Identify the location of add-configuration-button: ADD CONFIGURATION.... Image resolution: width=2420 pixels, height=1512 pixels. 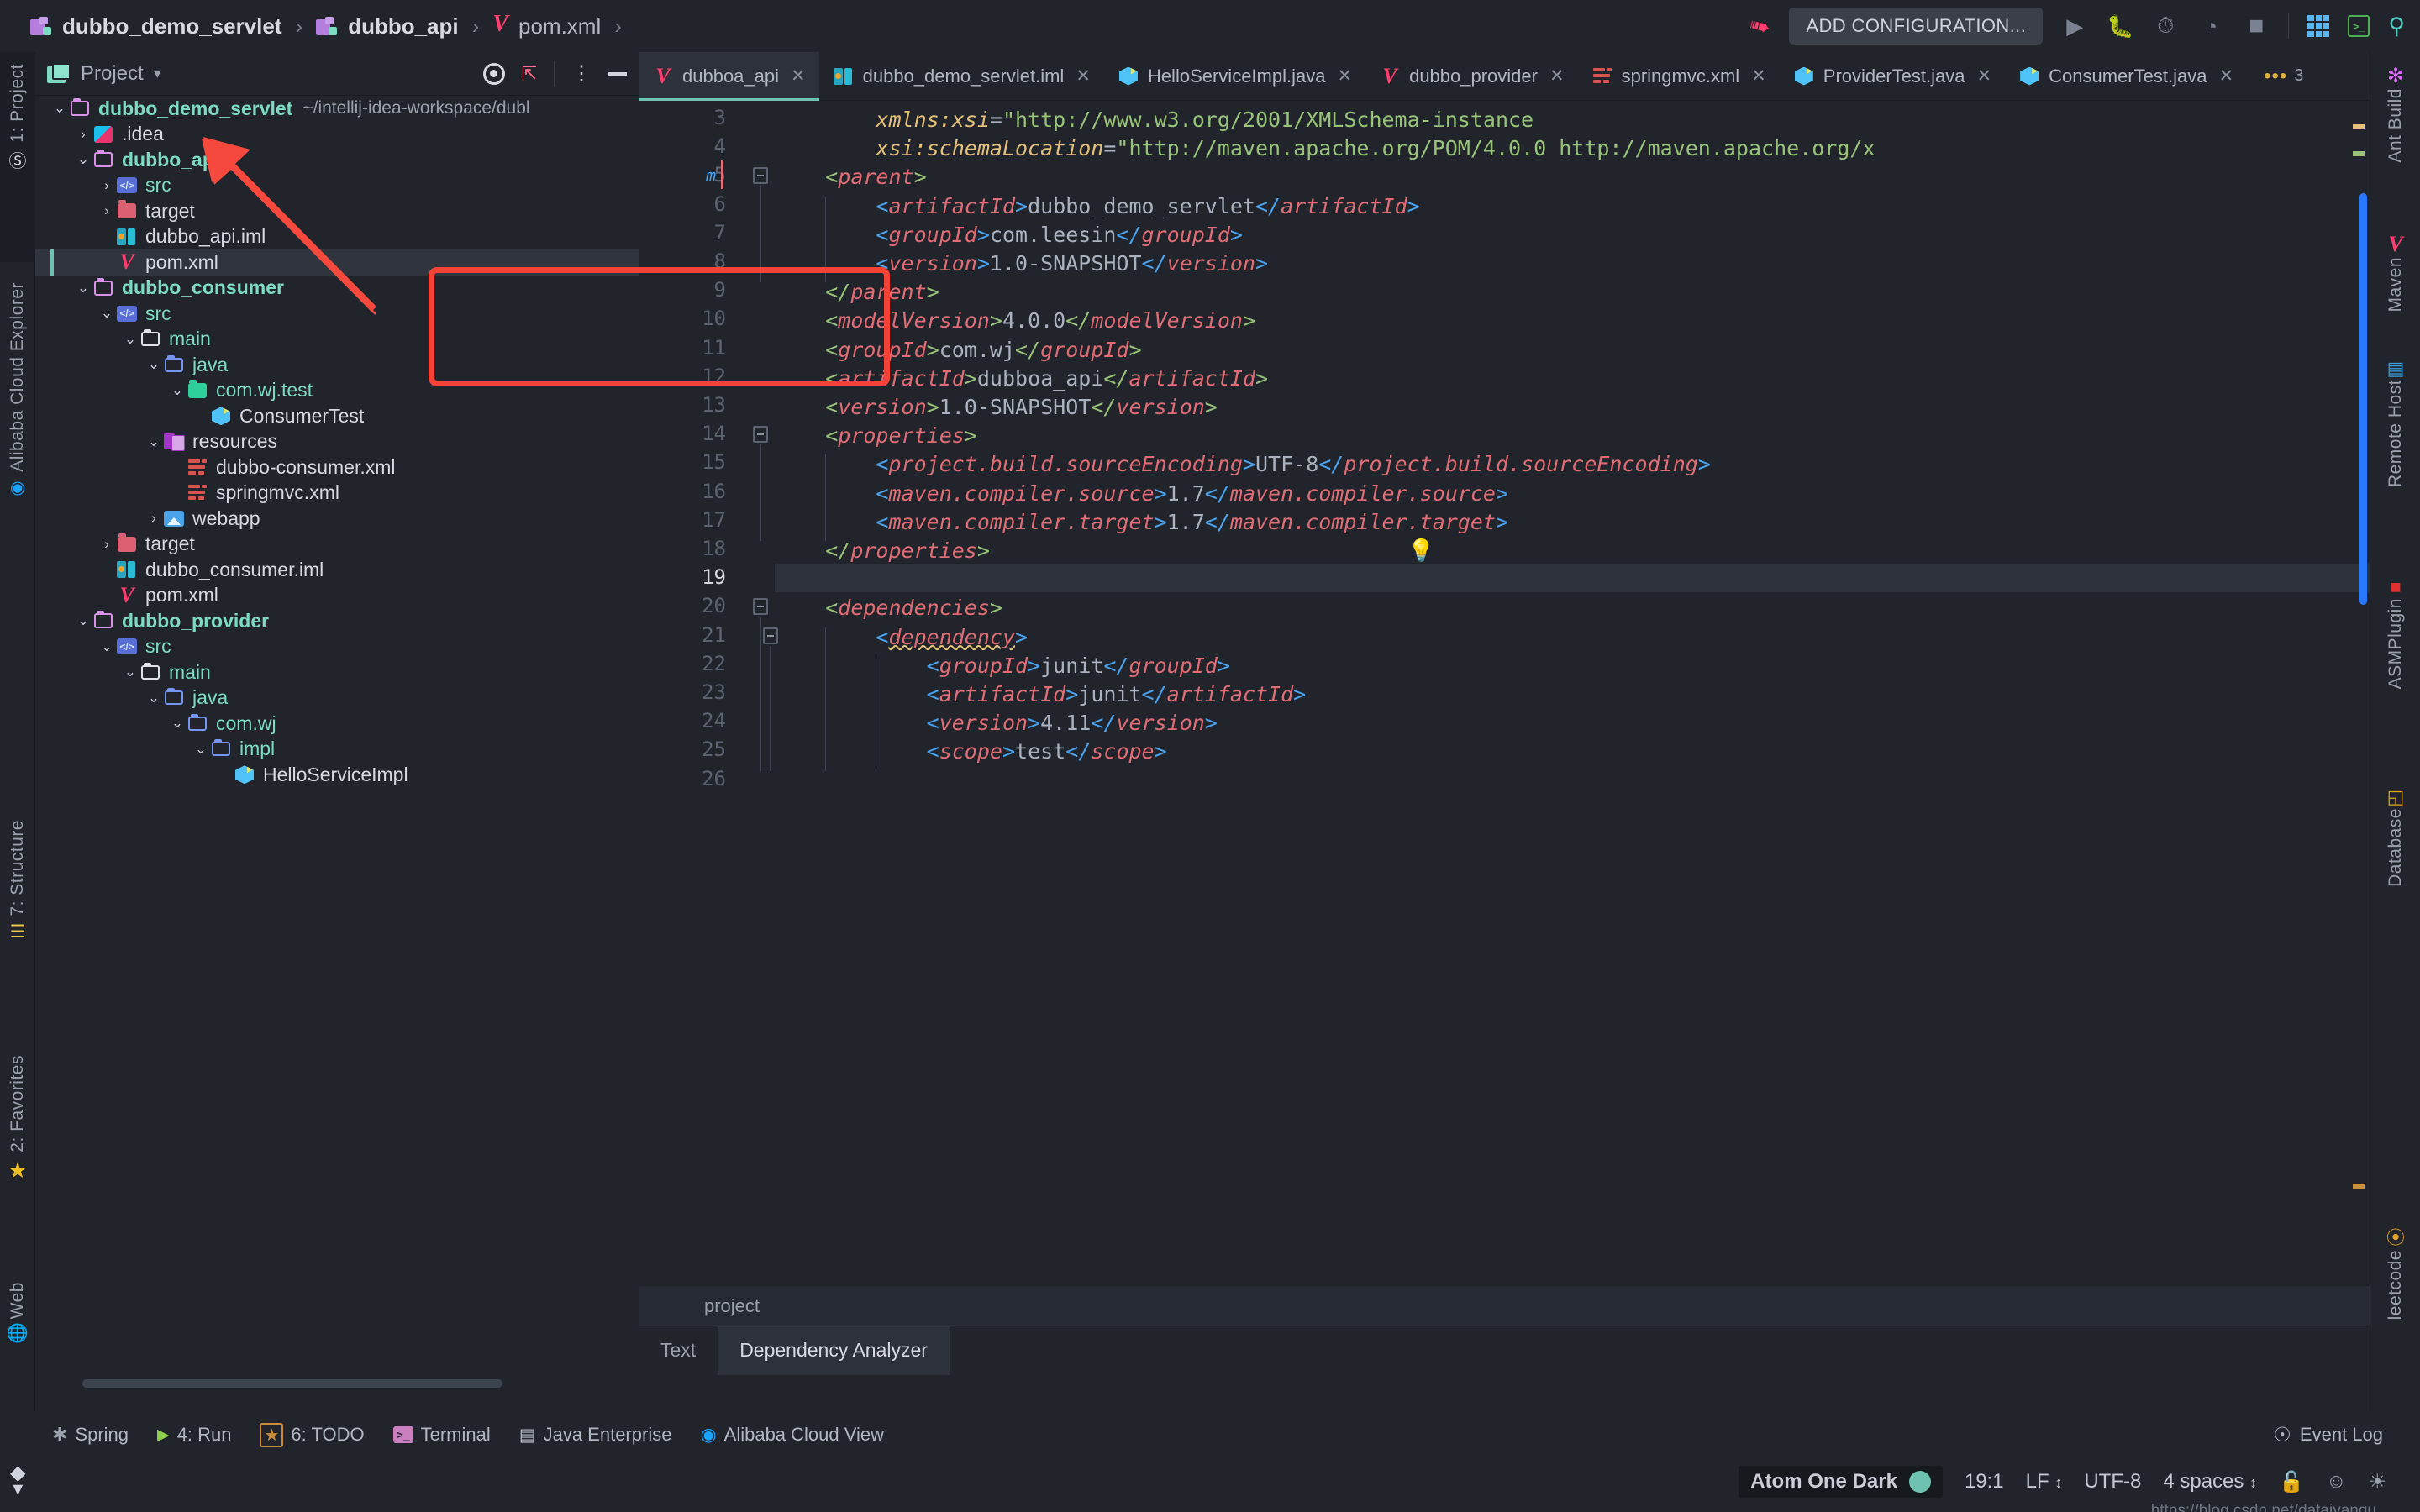
(1917, 26).